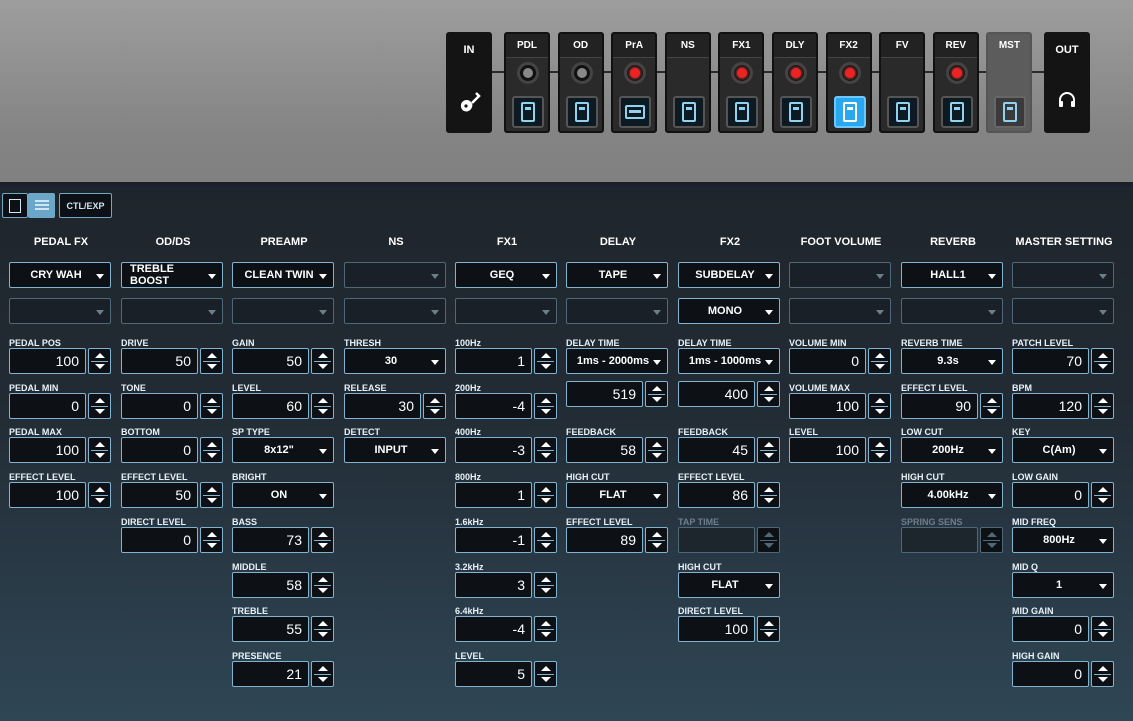 This screenshot has width=1133, height=721. What do you see at coordinates (848, 82) in the screenshot?
I see `chain-block-fx2: FX2` at bounding box center [848, 82].